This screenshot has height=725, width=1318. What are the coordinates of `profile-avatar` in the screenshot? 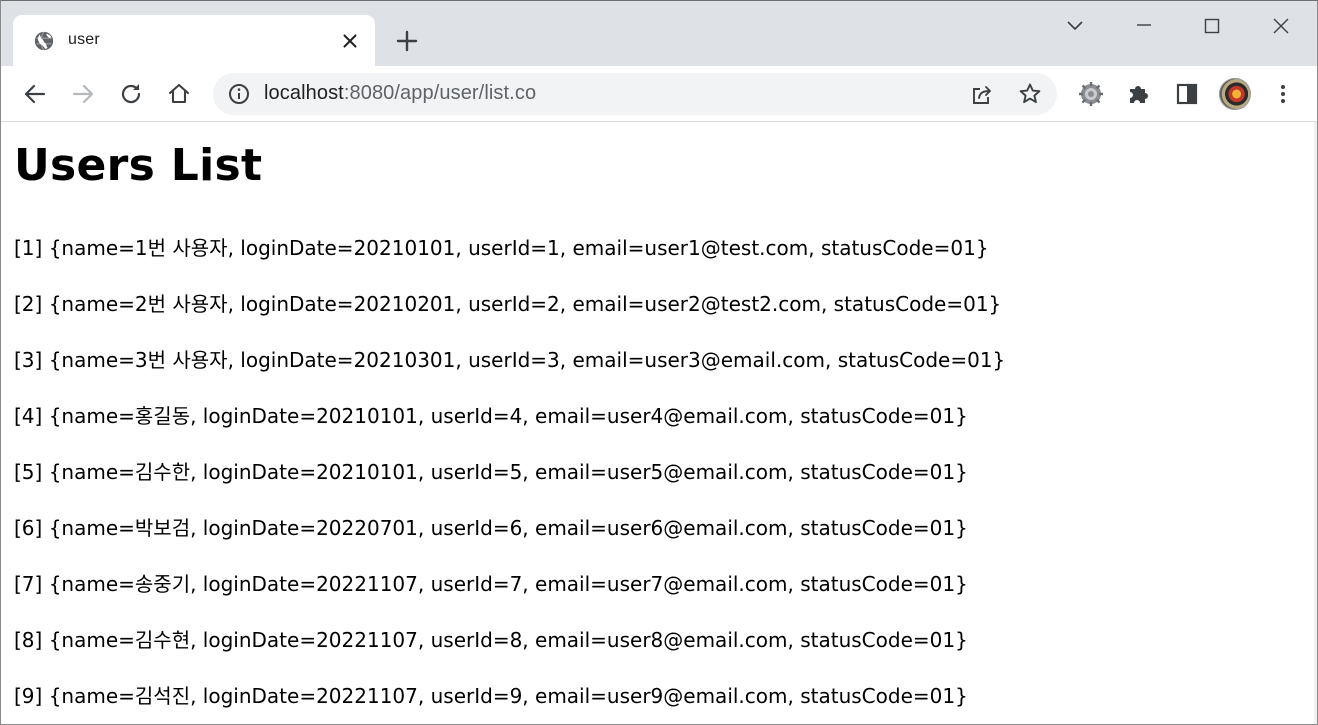 It's located at (1235, 94).